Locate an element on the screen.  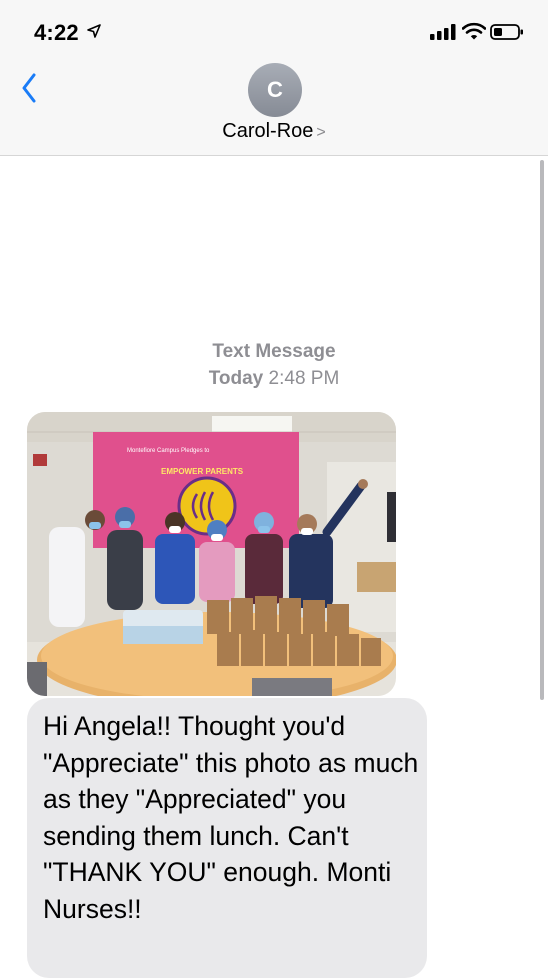
avatar-initial: C is located at coordinates (275, 89).